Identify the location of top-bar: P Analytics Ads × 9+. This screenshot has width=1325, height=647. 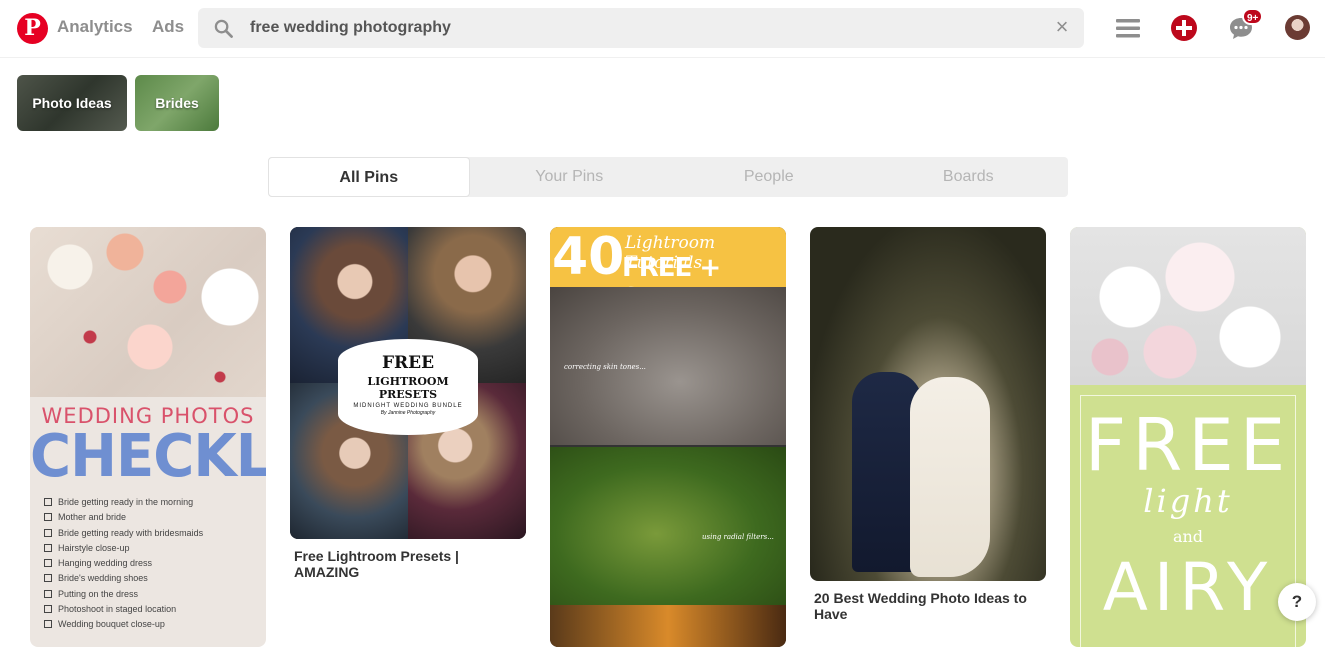
(662, 29).